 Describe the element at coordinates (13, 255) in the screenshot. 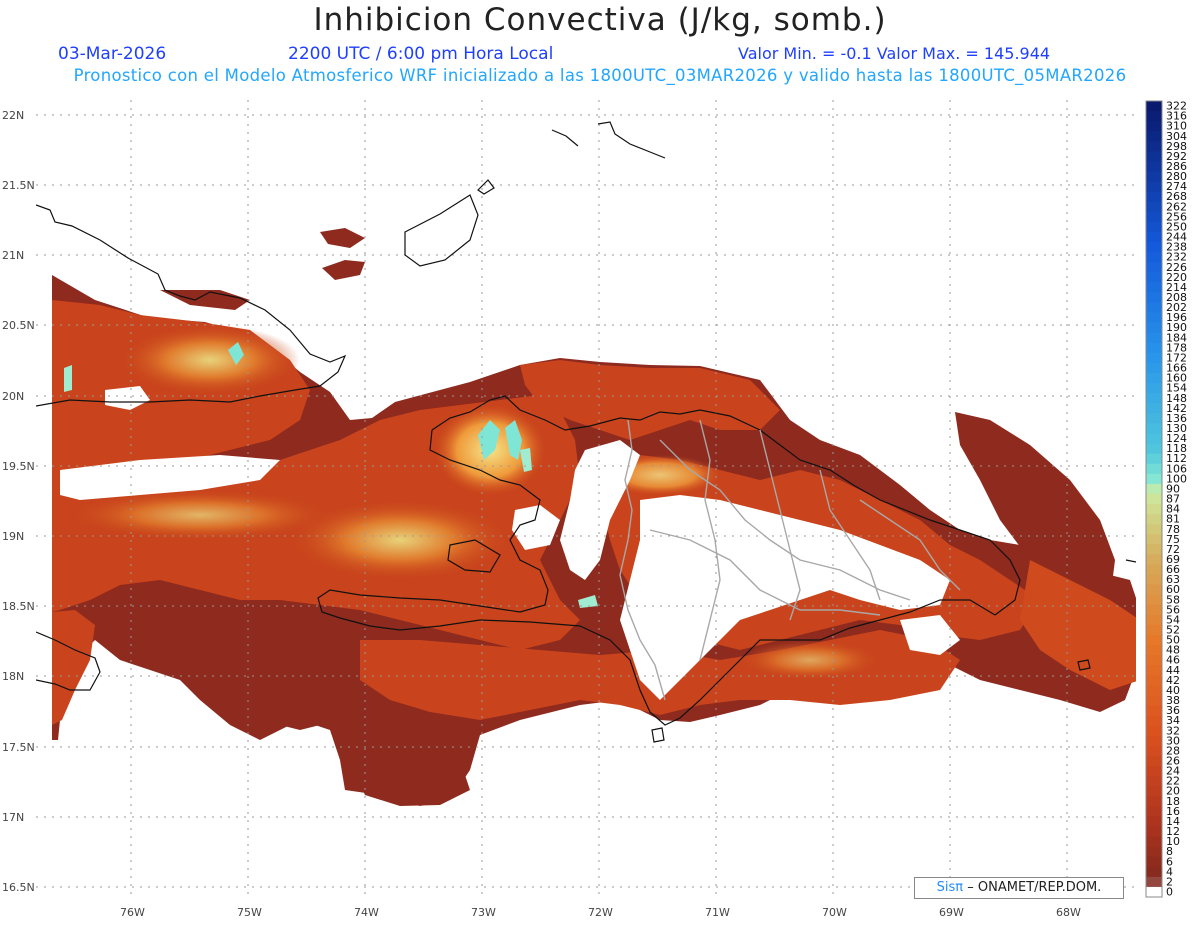

I see `lat-label: 21N` at that location.